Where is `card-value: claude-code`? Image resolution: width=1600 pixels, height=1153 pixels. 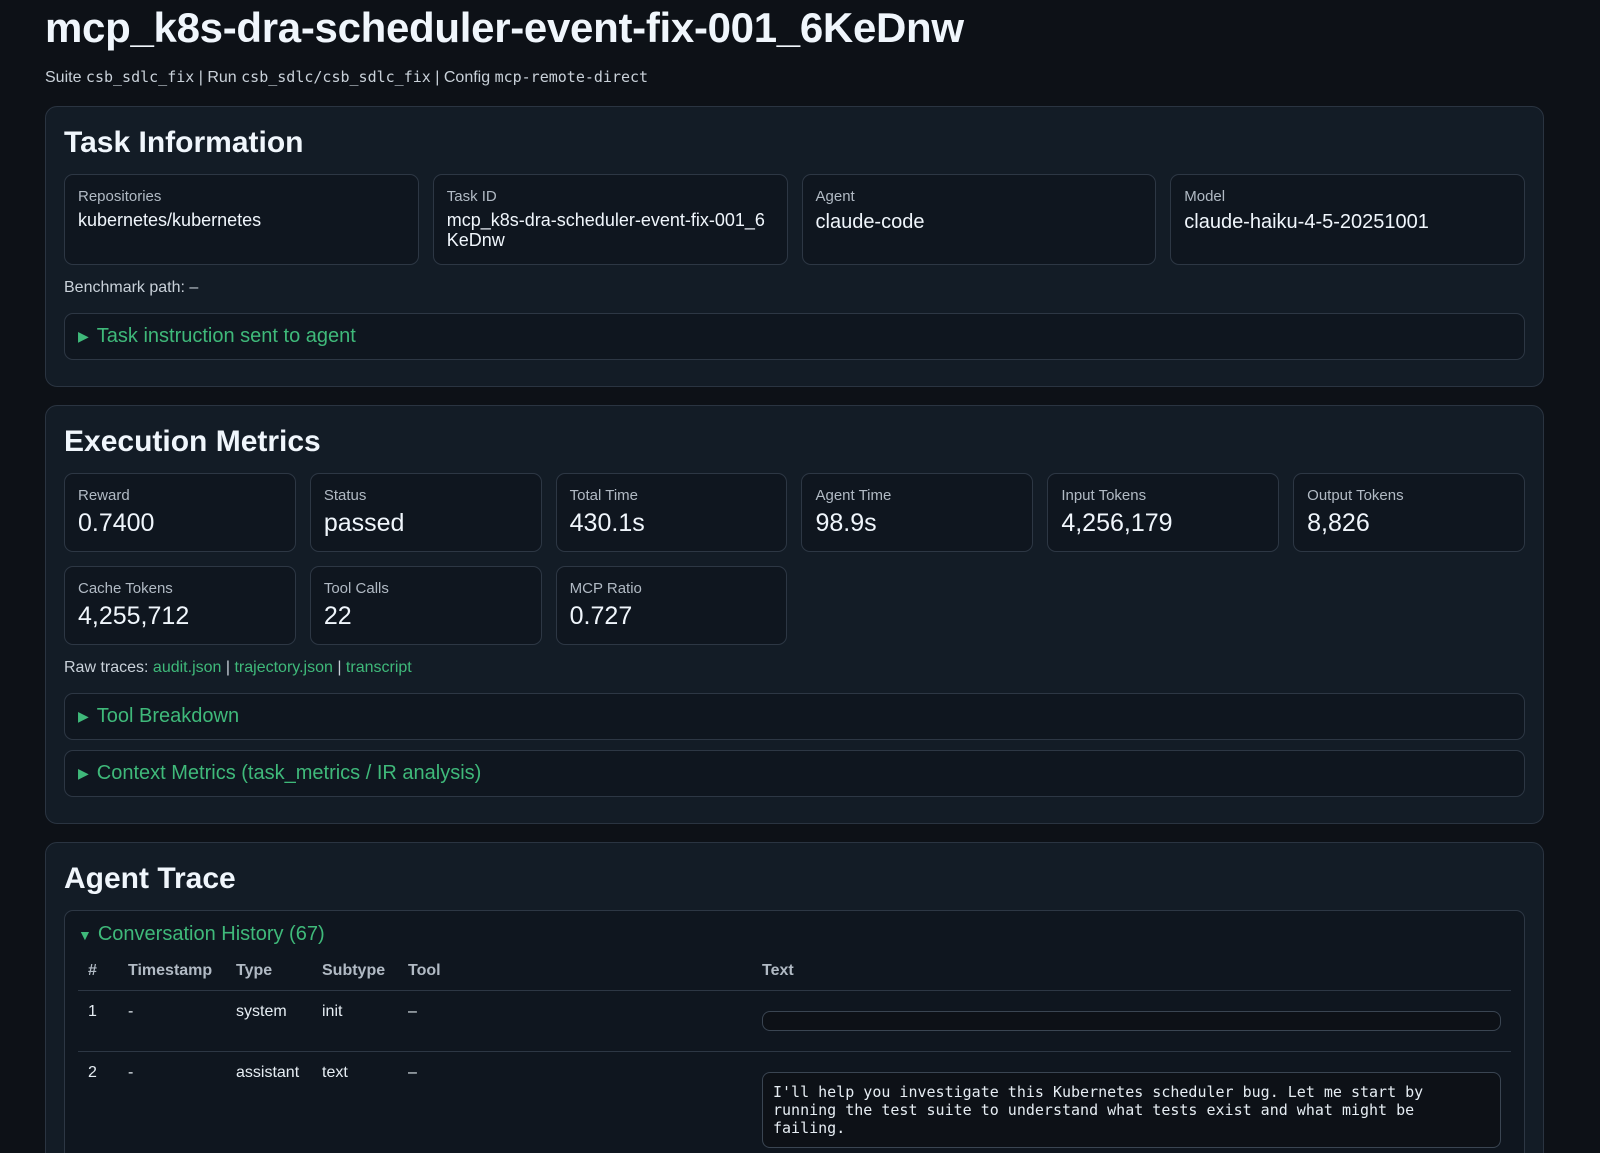
card-value: claude-code is located at coordinates (870, 222).